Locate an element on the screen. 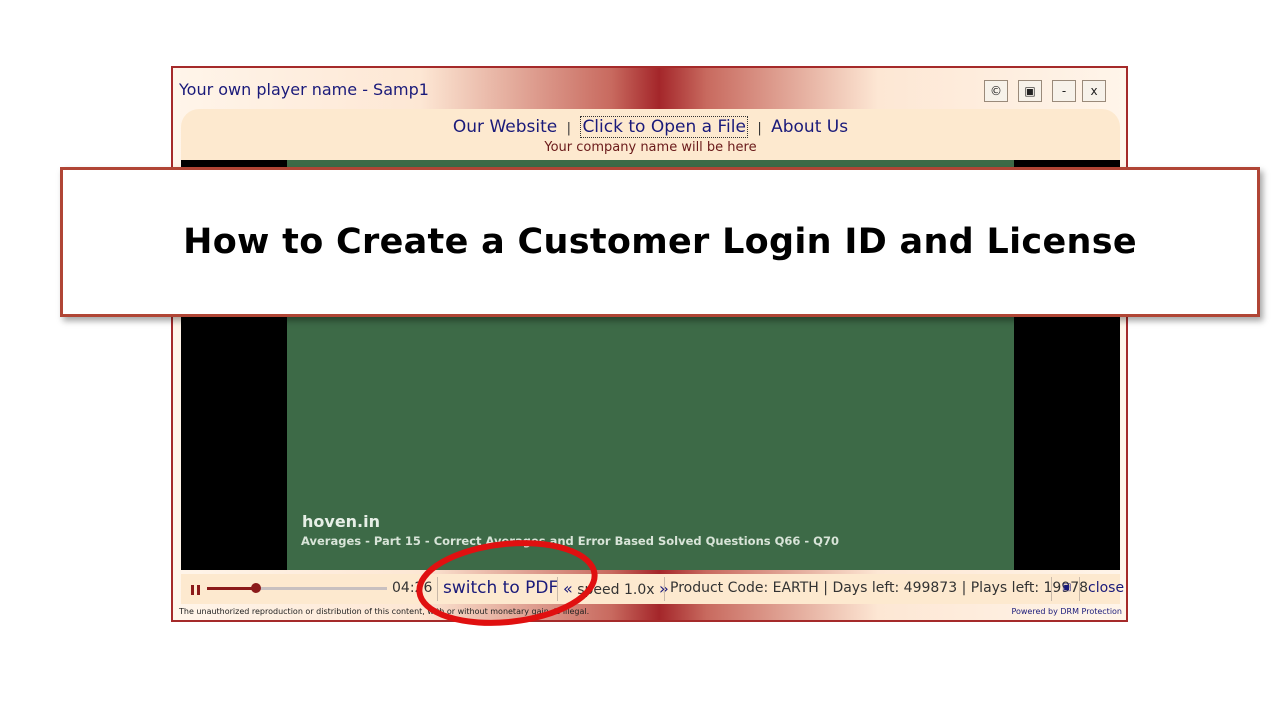 This screenshot has width=1280, height=720. company-name: Your company name will be here is located at coordinates (650, 147).